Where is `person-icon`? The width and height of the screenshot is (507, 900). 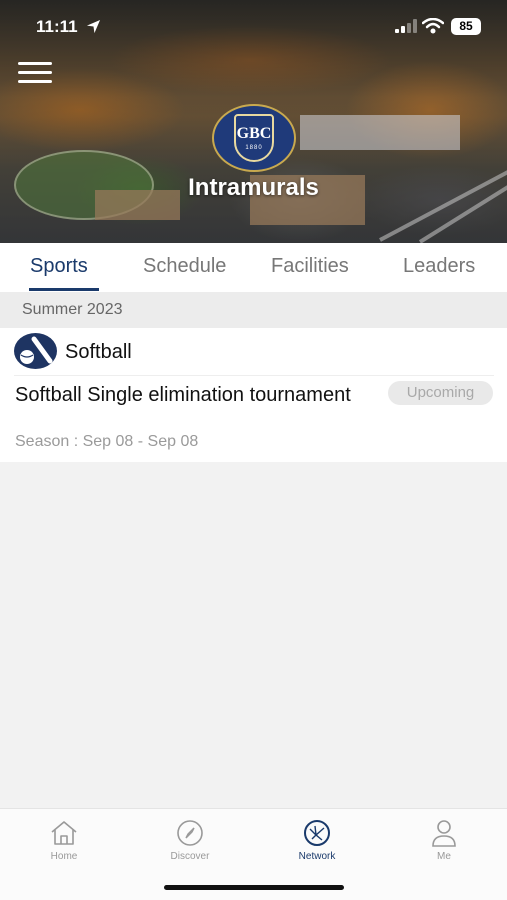 person-icon is located at coordinates (444, 833).